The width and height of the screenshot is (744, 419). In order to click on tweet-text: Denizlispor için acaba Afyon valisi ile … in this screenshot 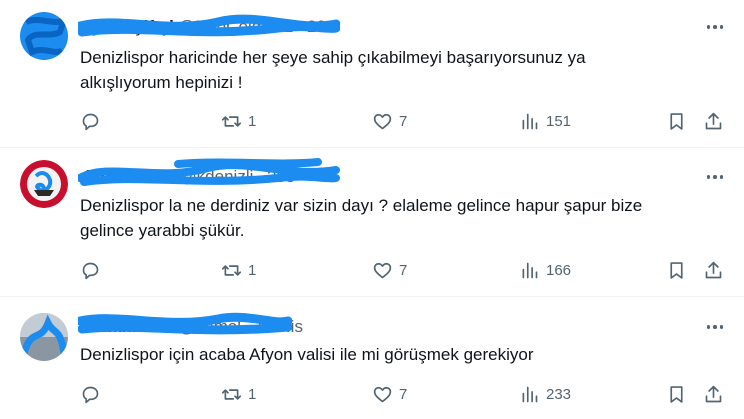, I will do `click(307, 354)`.